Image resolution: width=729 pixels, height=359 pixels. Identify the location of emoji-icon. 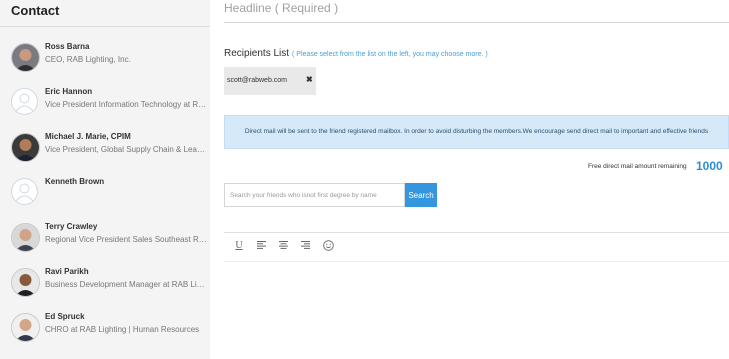
(328, 245).